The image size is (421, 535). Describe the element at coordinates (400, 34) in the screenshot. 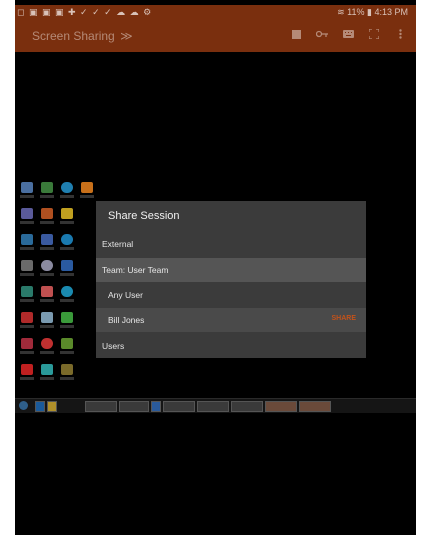

I see `more-vert-icon` at that location.